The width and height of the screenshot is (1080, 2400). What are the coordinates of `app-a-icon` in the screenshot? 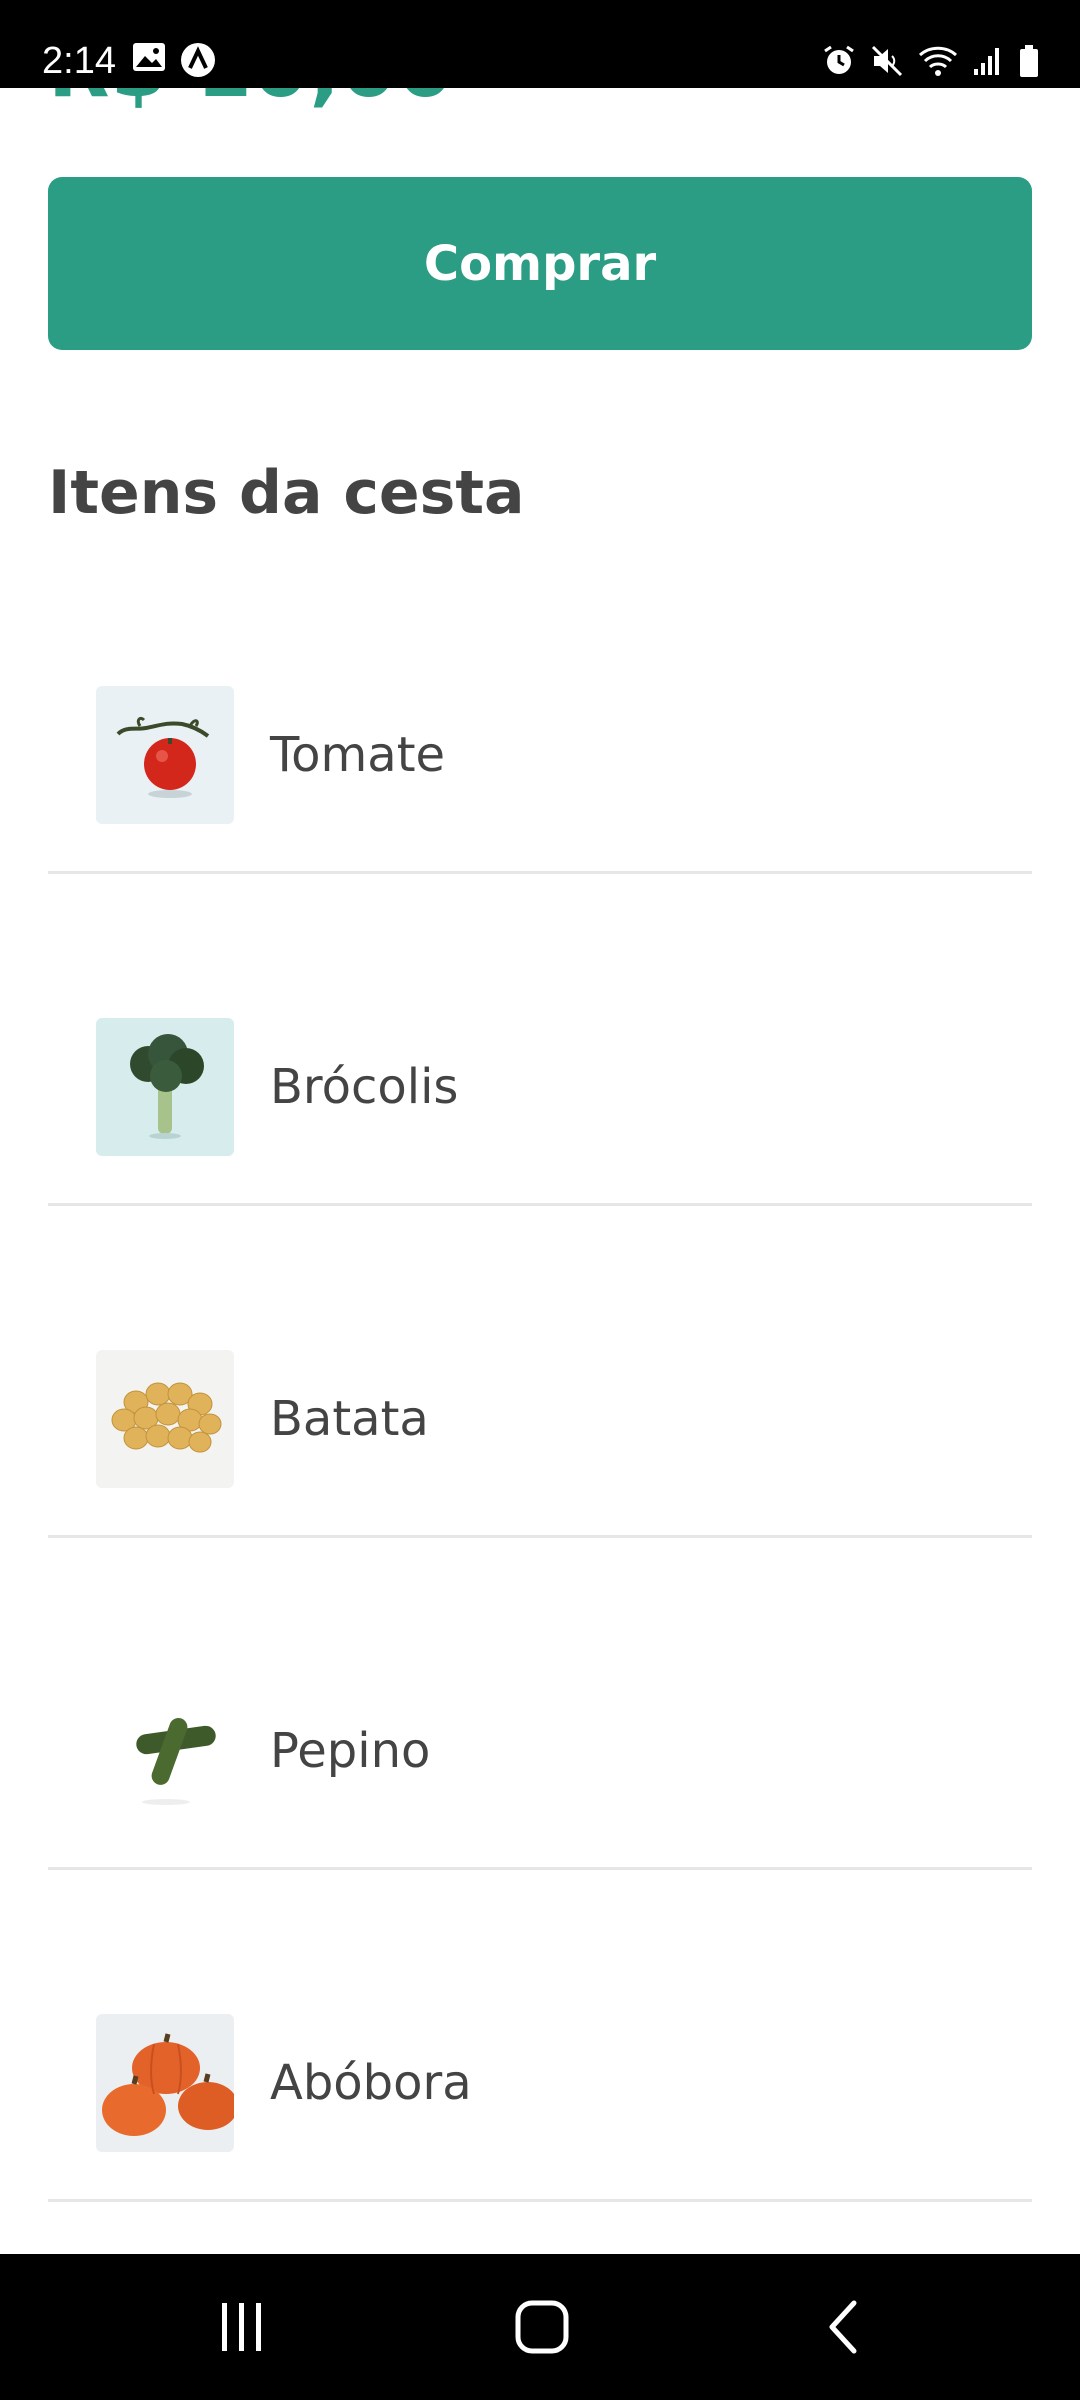 It's located at (198, 62).